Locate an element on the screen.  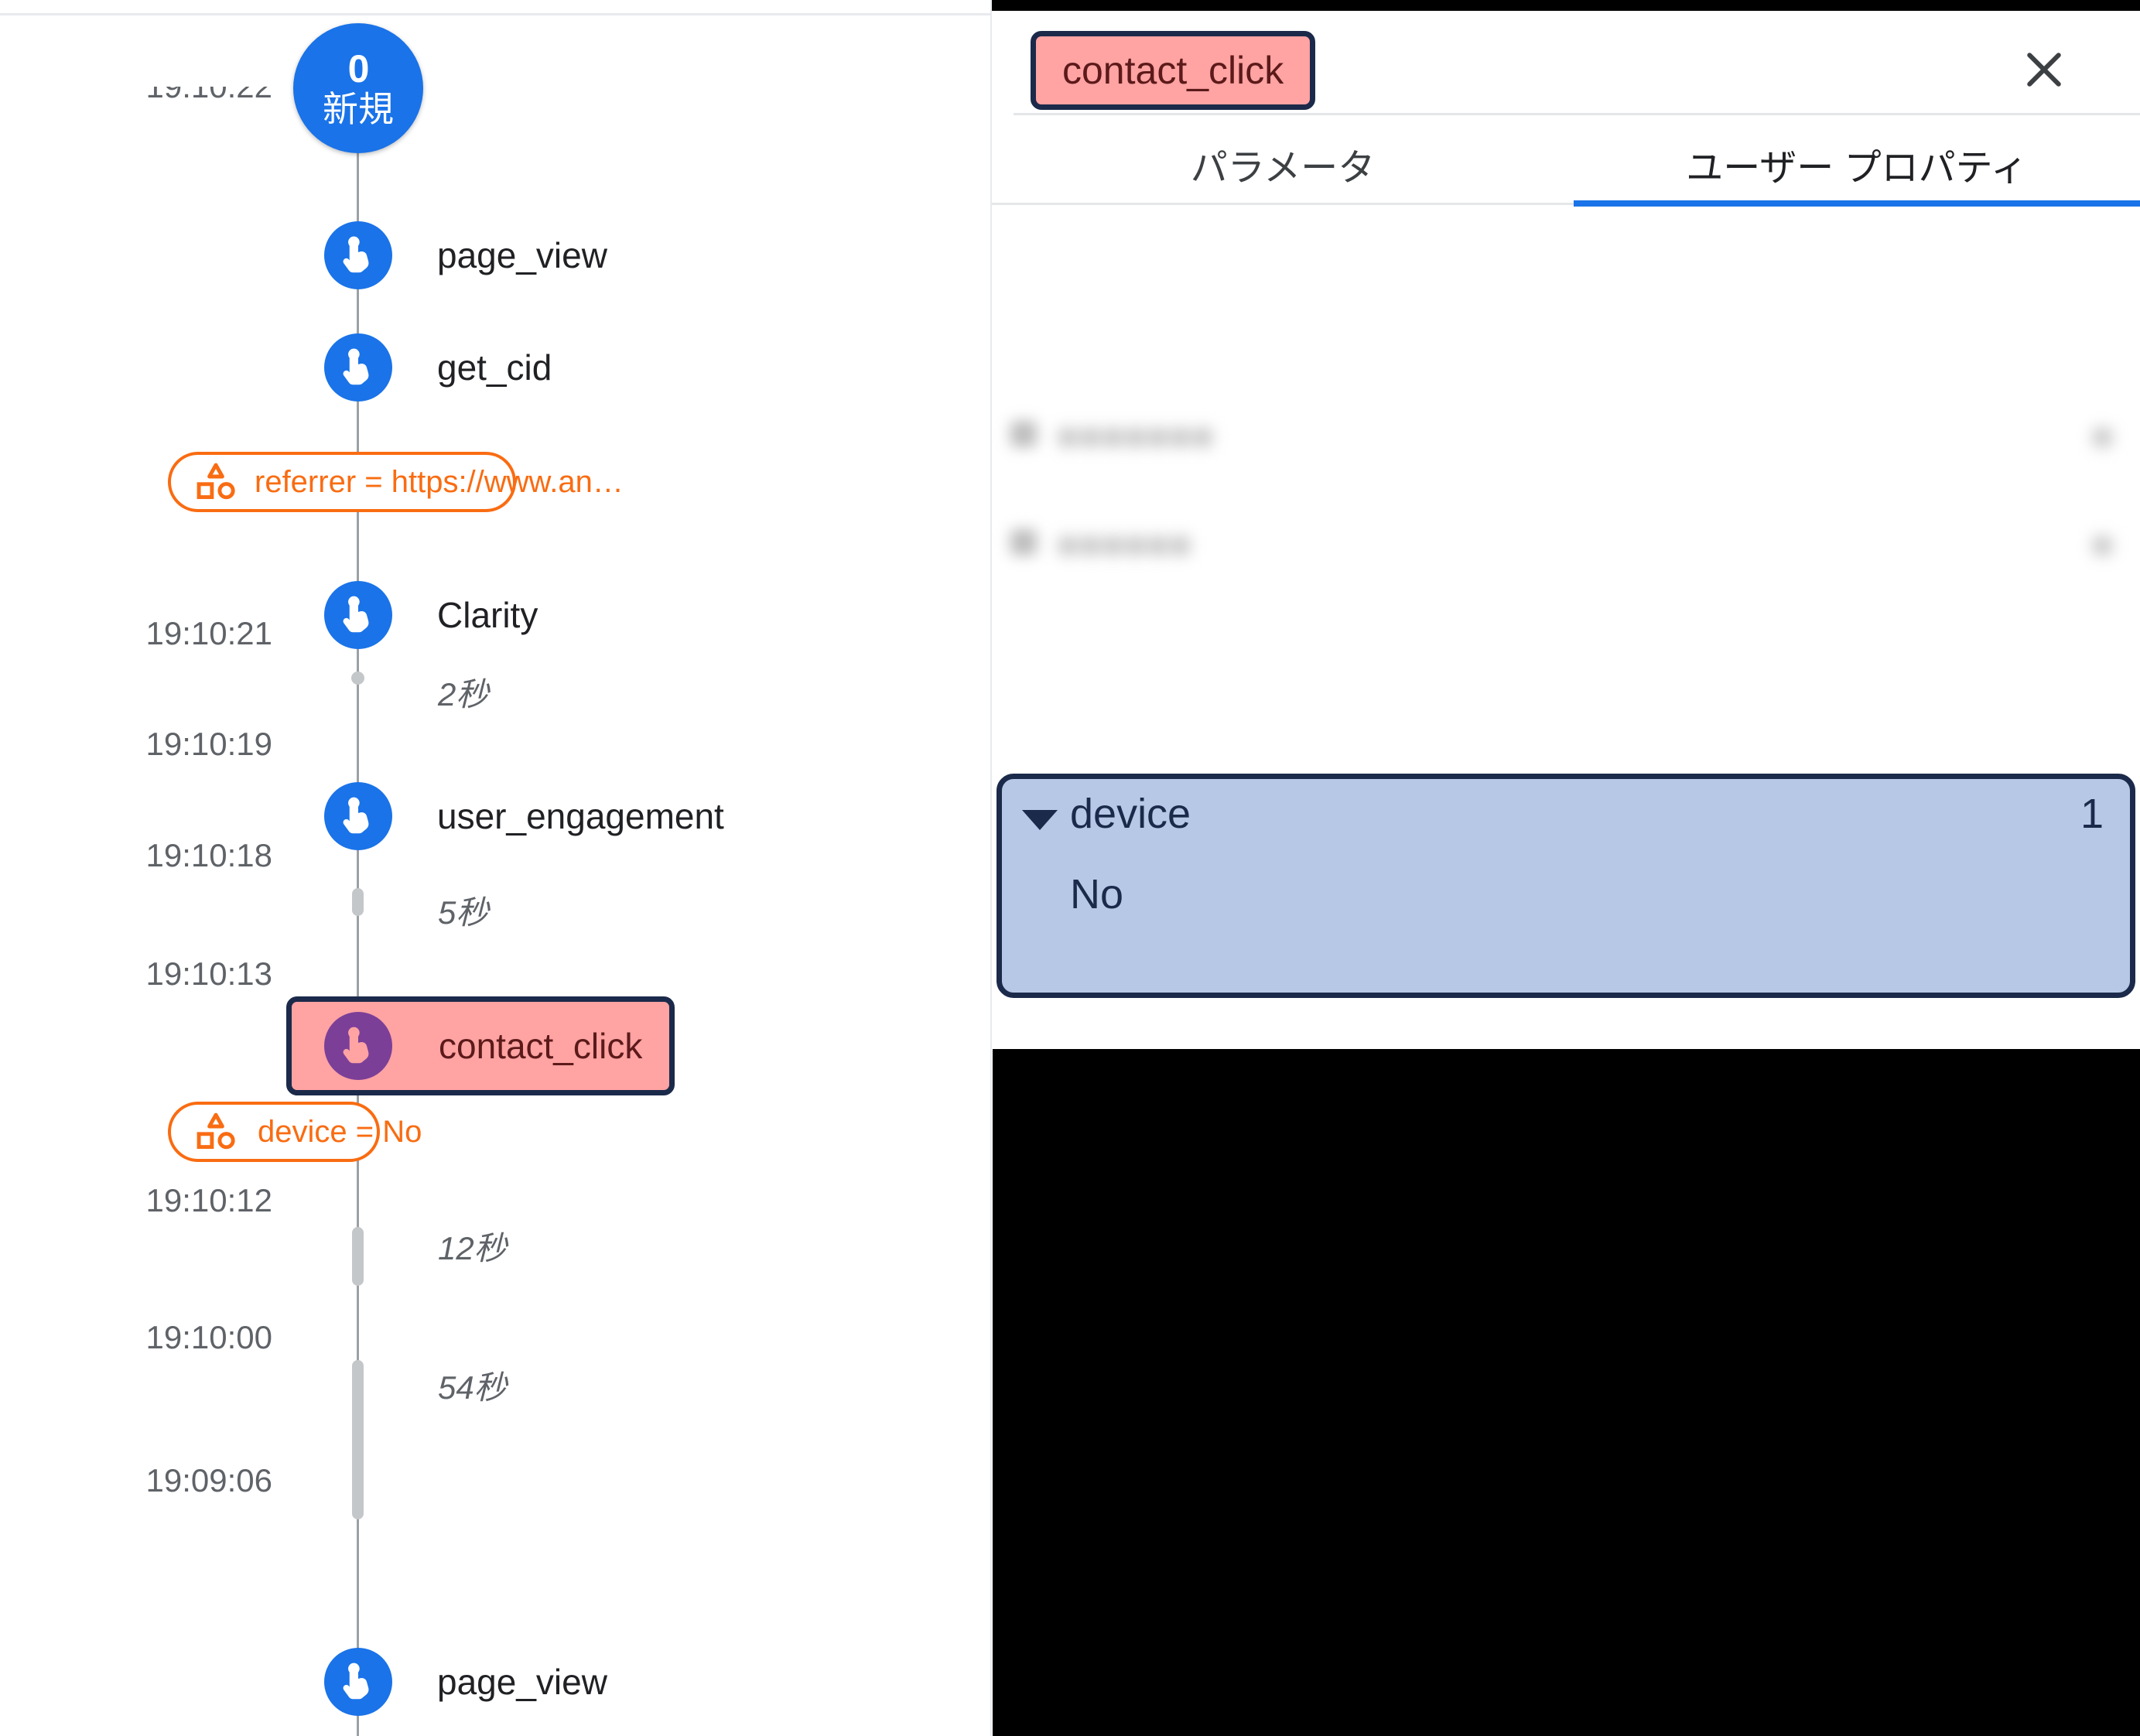
timeline-event-clarity: Clarity is located at coordinates (496, 615).